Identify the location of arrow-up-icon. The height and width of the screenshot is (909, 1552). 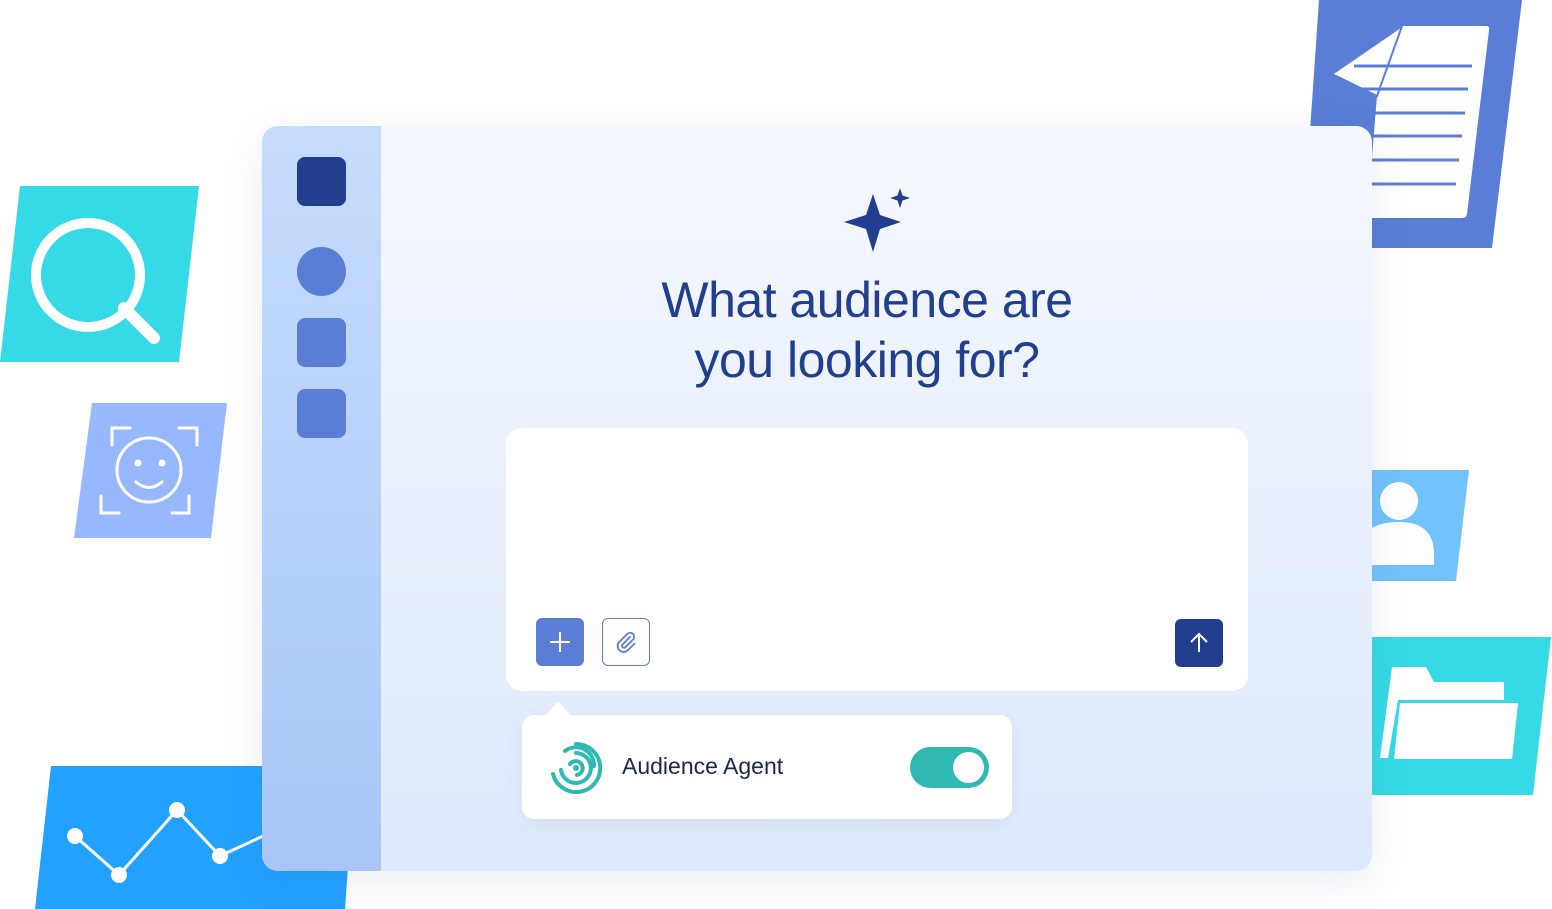
(1199, 642).